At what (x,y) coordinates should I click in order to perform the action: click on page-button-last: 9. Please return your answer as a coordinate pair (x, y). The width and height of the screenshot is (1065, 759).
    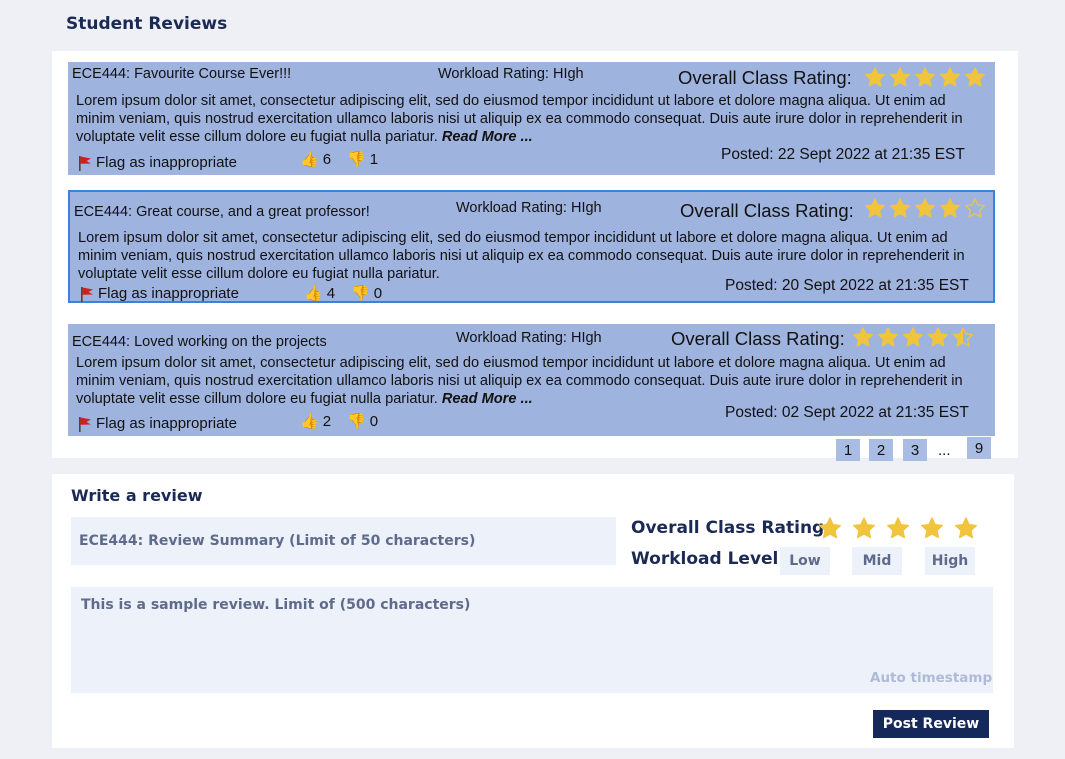
    Looking at the image, I should click on (979, 448).